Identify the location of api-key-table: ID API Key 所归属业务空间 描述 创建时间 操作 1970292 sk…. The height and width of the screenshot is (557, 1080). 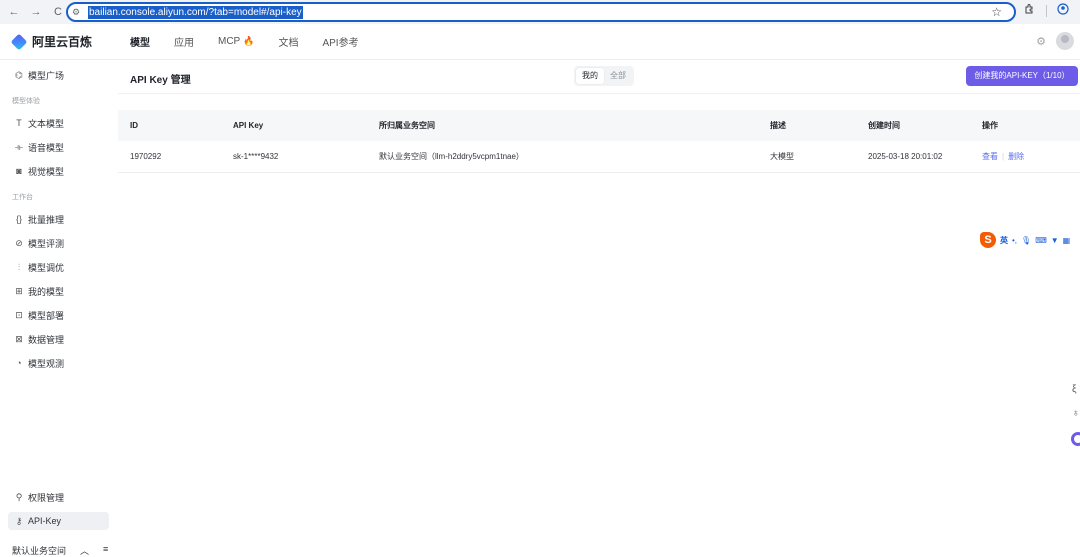
(599, 141).